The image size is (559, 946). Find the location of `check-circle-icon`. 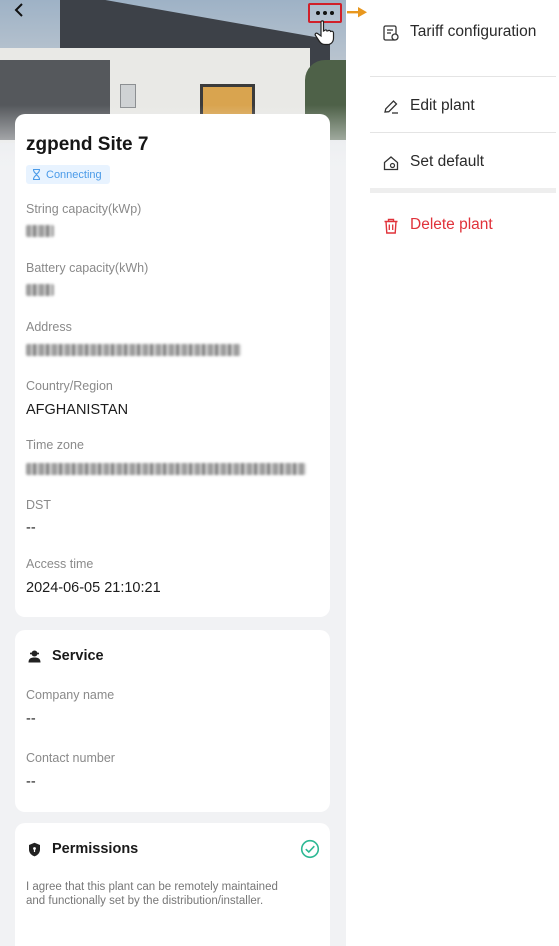

check-circle-icon is located at coordinates (310, 849).